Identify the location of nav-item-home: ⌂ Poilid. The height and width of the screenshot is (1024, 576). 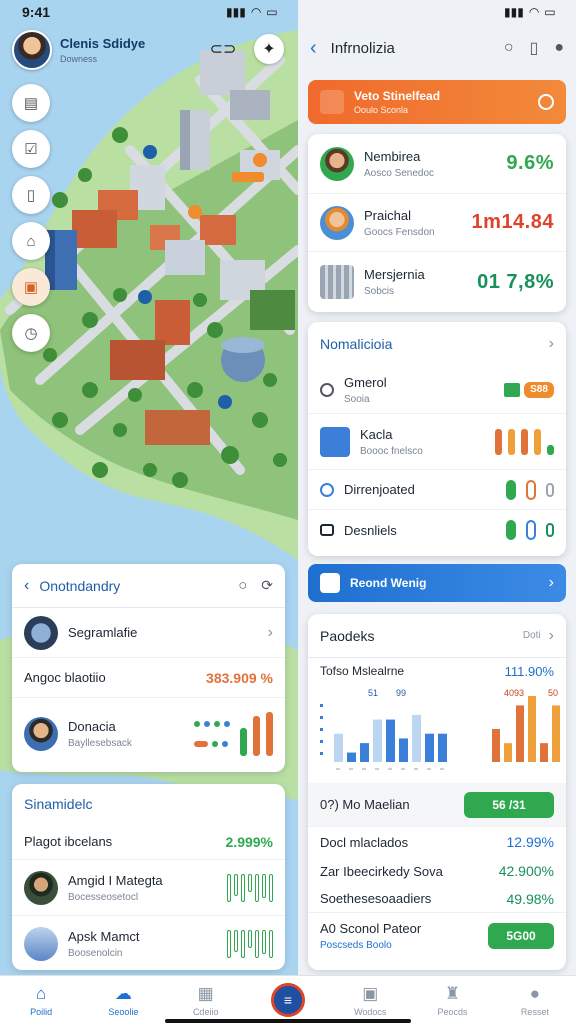
(41, 1000).